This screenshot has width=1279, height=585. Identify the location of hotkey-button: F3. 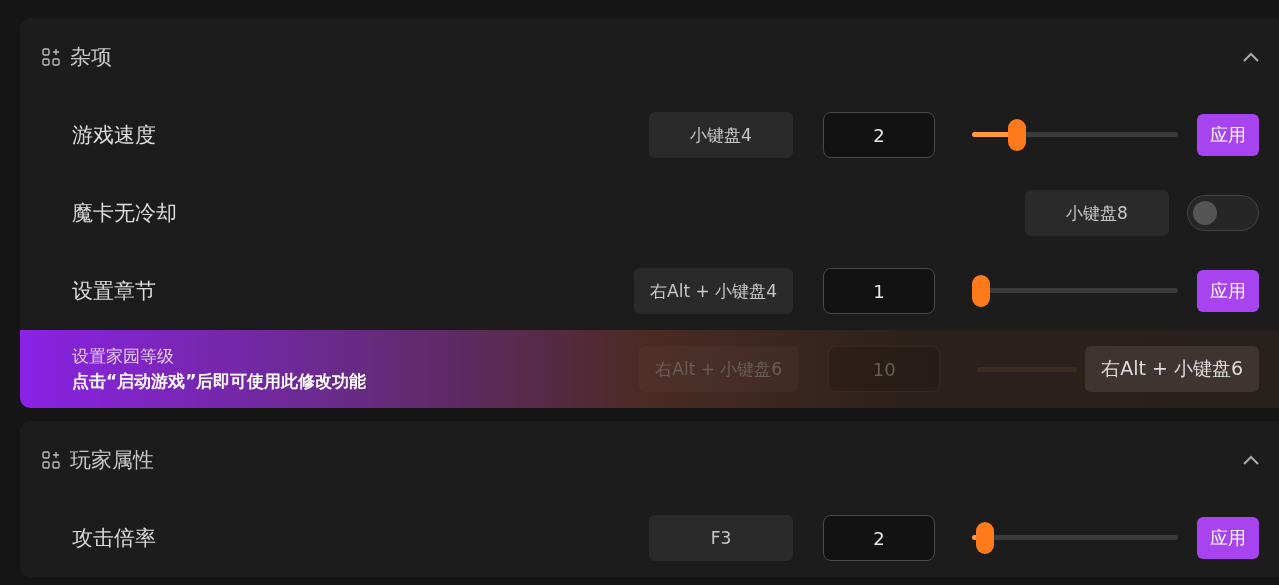
(721, 538).